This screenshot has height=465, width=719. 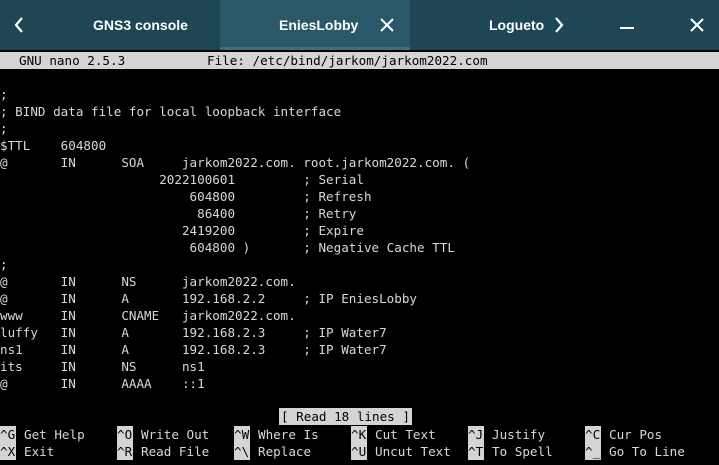 What do you see at coordinates (522, 451) in the screenshot?
I see `shortcut-label: To Spell` at bounding box center [522, 451].